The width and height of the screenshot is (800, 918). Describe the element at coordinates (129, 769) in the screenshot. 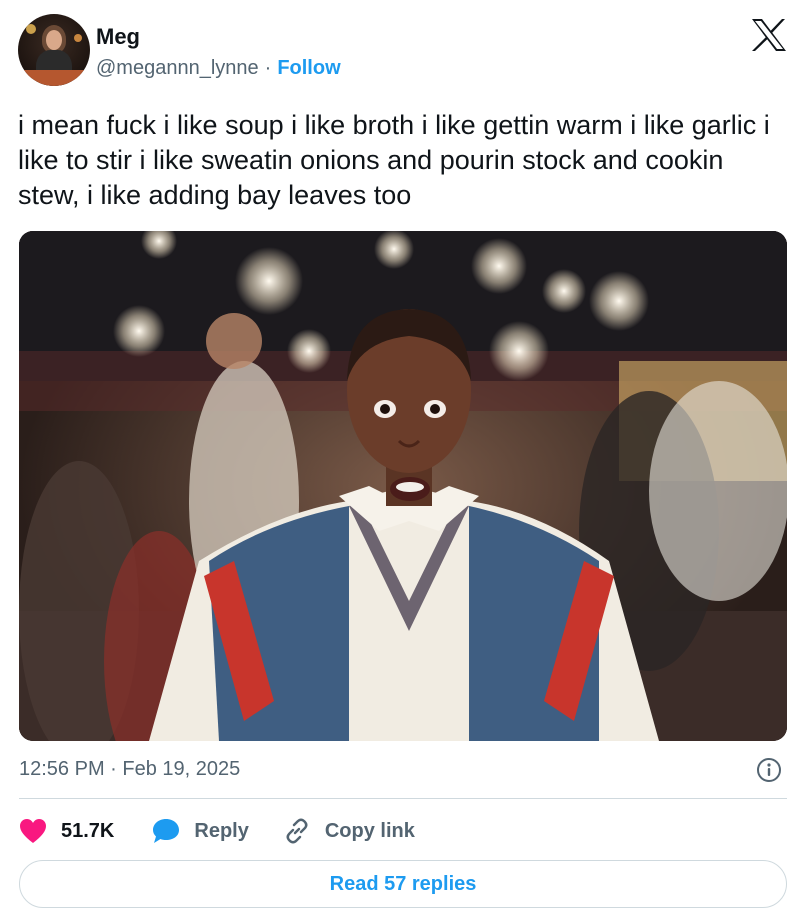

I see `tweet-timestamp: 12:56 PM · Feb 19, 2025` at that location.